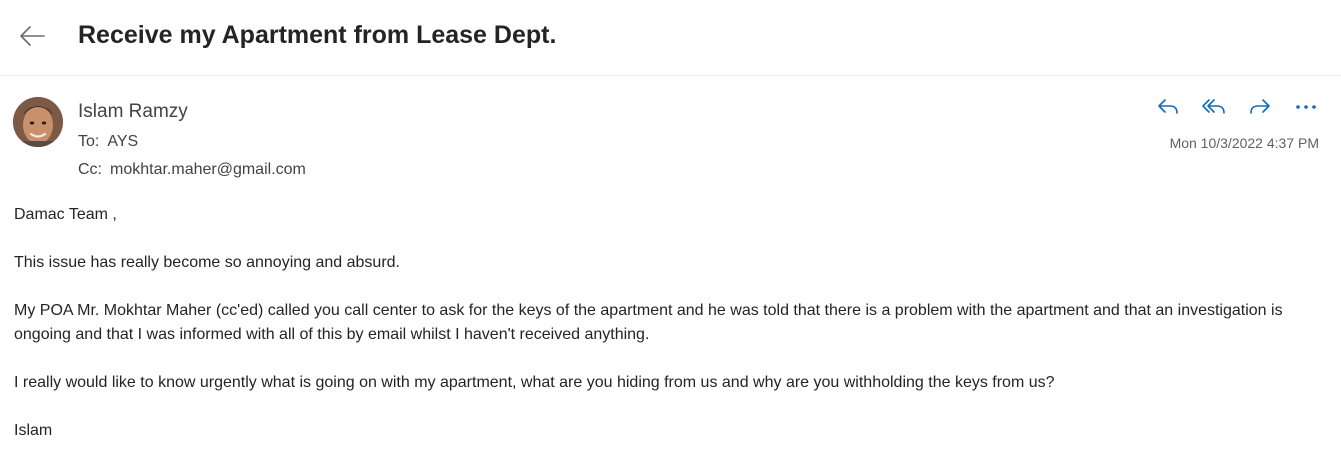  Describe the element at coordinates (90, 169) in the screenshot. I see `cc-label: Cc:` at that location.